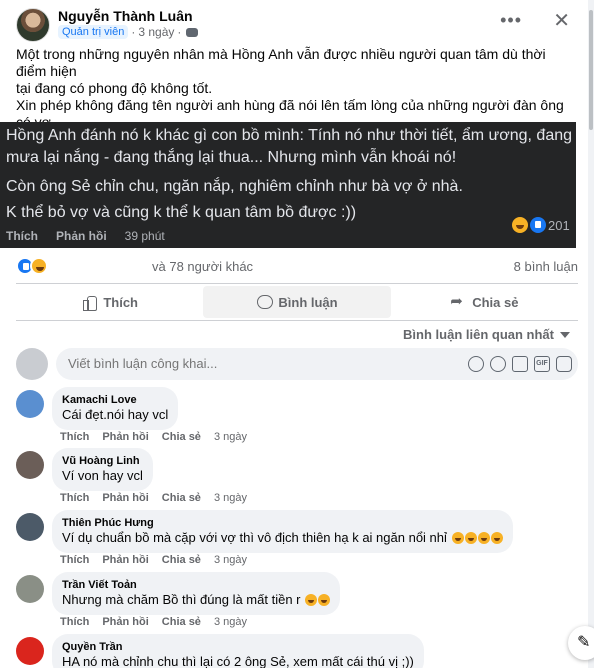  Describe the element at coordinates (33, 25) in the screenshot. I see `author-avatar` at that location.